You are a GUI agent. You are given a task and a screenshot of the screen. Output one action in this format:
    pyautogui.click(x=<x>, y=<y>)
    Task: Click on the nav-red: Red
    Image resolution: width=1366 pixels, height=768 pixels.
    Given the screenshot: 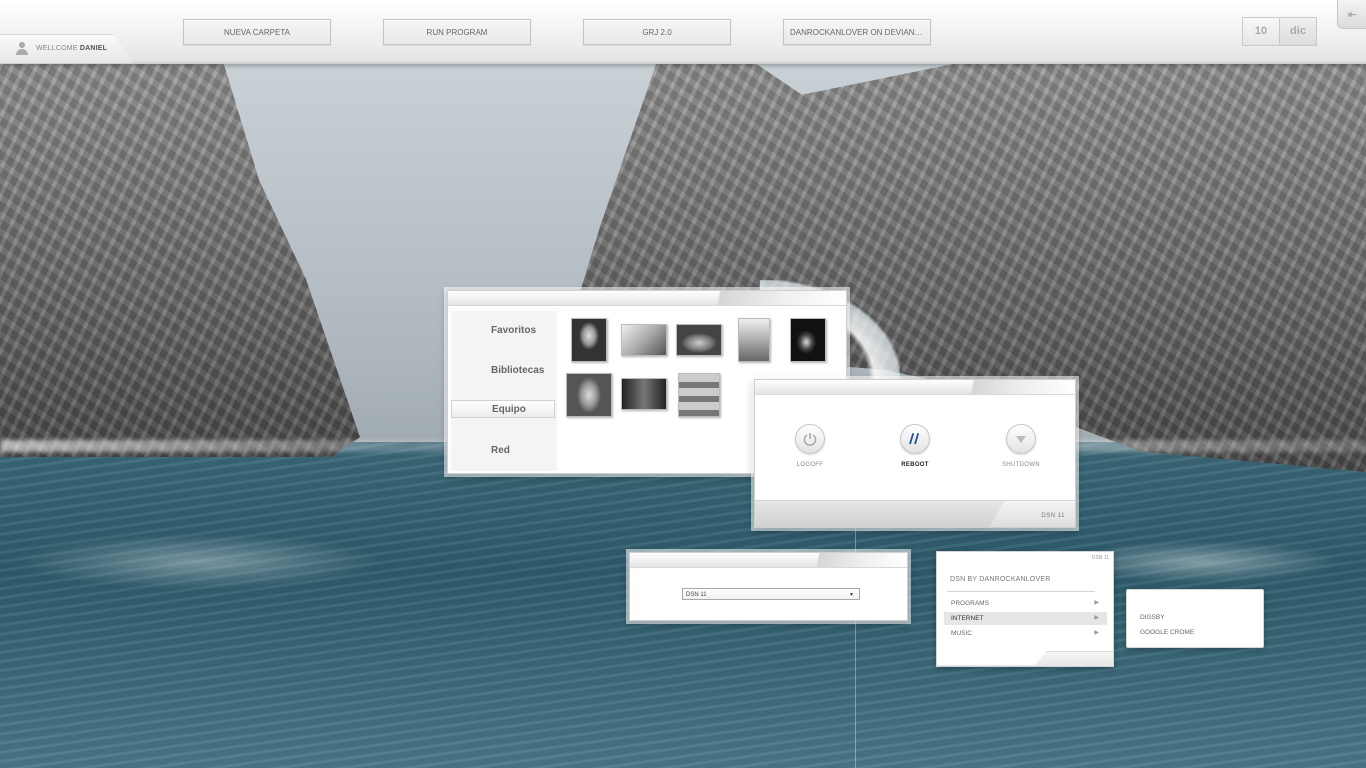 What is the action you would take?
    pyautogui.click(x=500, y=450)
    